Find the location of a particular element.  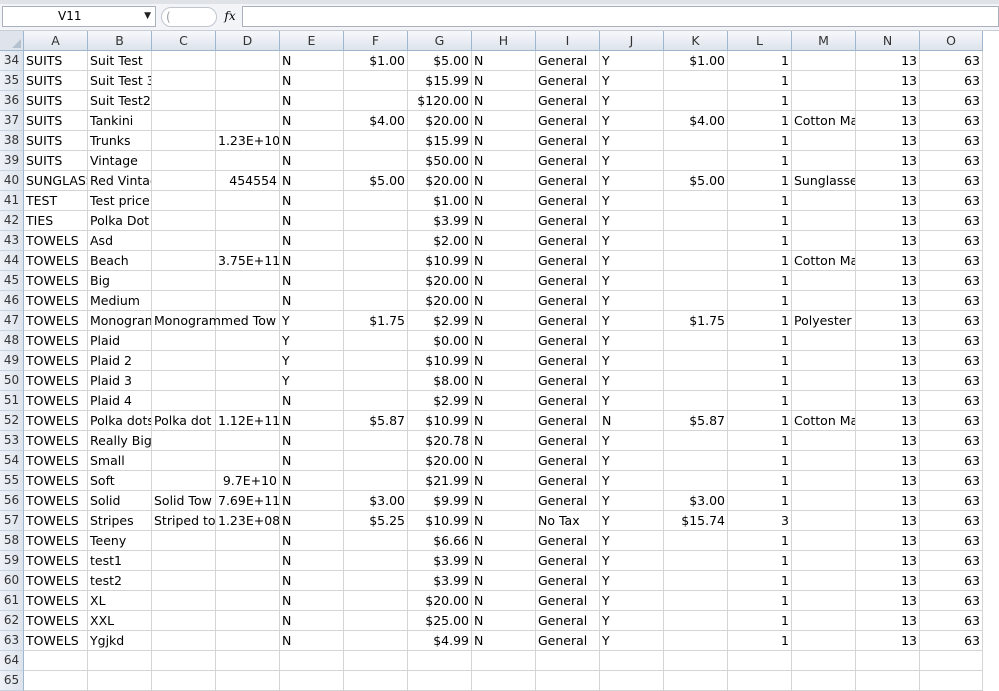

cell-k is located at coordinates (696, 141).